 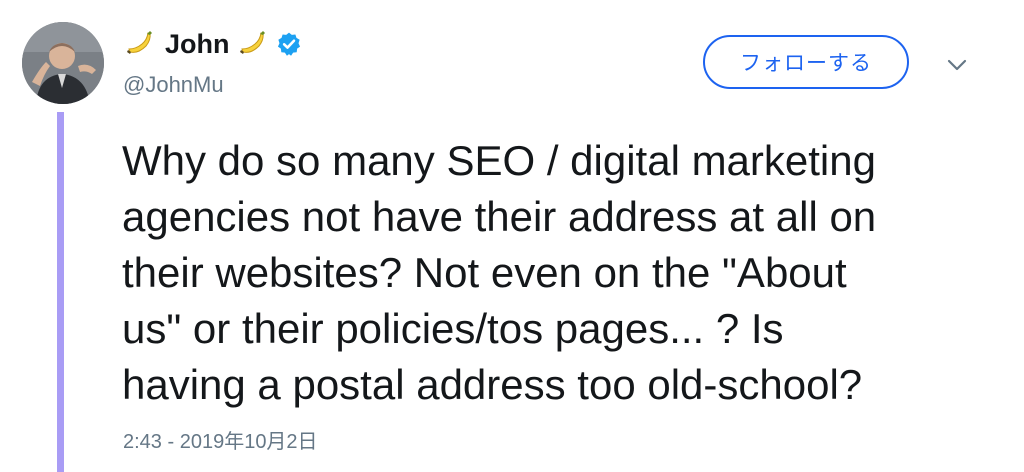 What do you see at coordinates (220, 439) in the screenshot?
I see `tweet-timestamp: 2:43 - 2019年10月2日` at bounding box center [220, 439].